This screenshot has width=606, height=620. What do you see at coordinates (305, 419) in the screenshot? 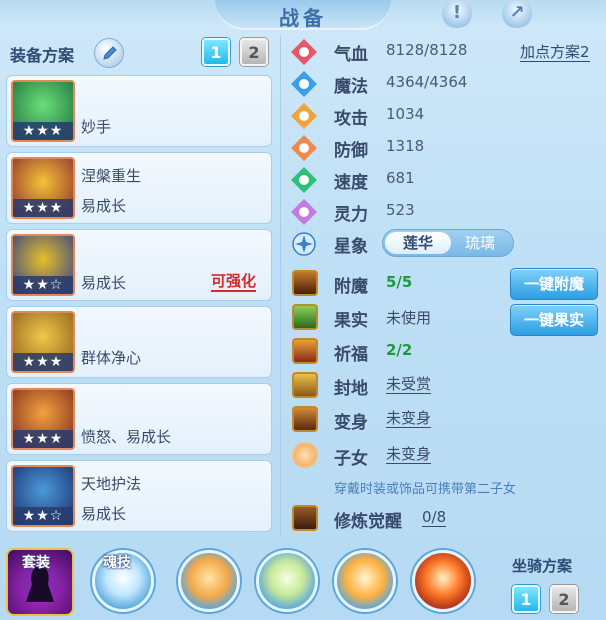
I see `transform-icon` at bounding box center [305, 419].